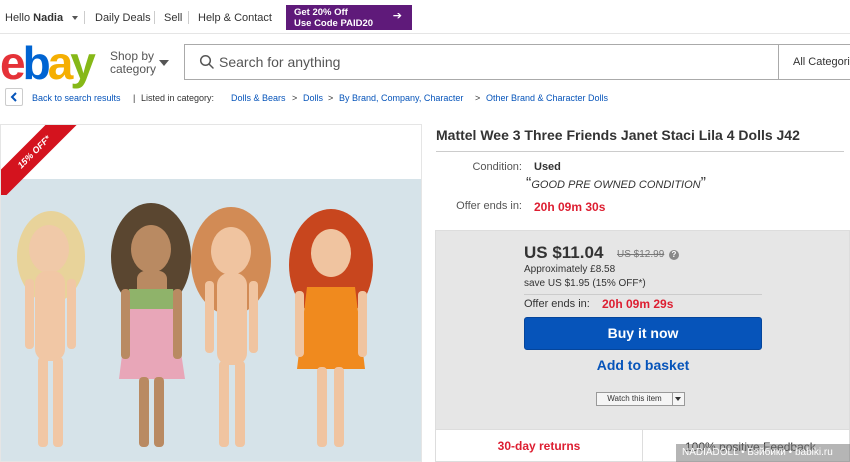 The height and width of the screenshot is (462, 850). What do you see at coordinates (173, 18) in the screenshot?
I see `sell-link: Sell` at bounding box center [173, 18].